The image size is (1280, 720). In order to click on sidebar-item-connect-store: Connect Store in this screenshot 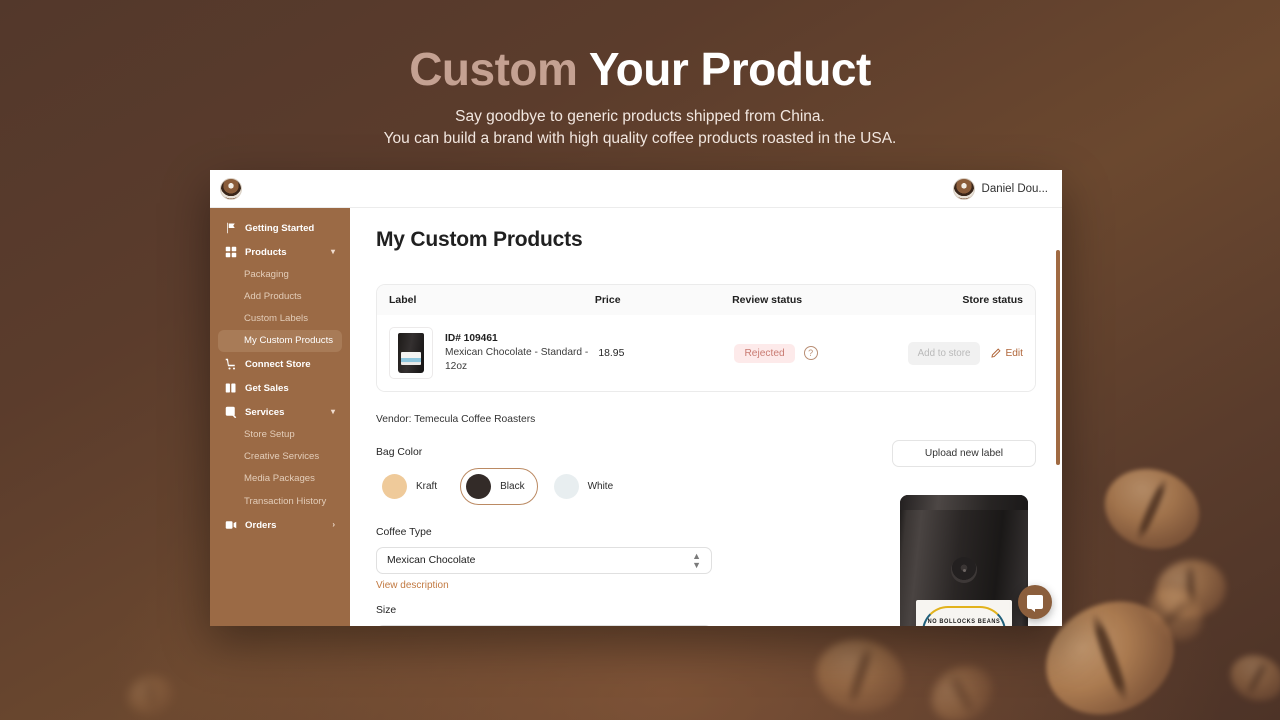, I will do `click(280, 364)`.